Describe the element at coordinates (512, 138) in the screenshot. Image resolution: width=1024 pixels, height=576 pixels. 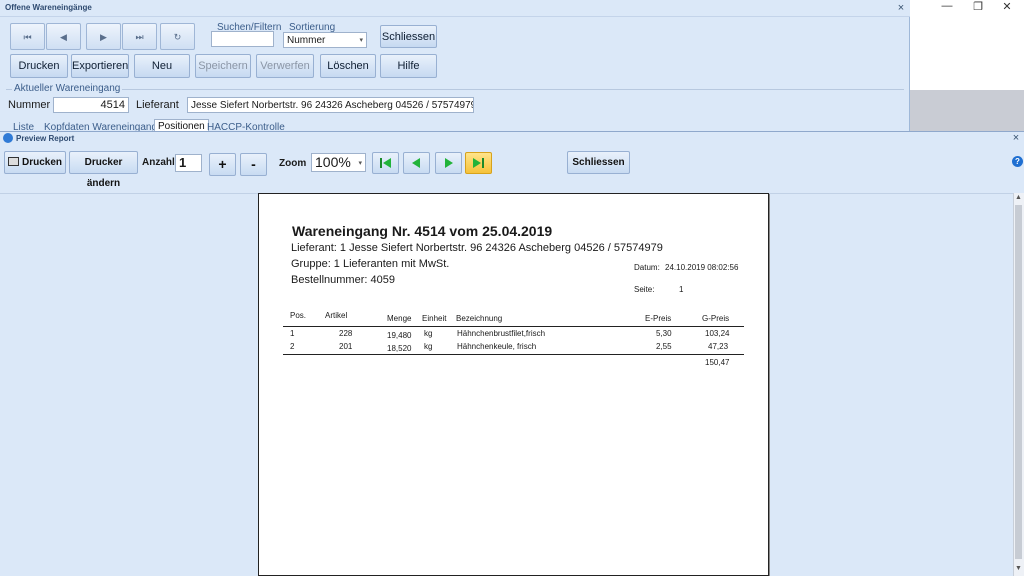
I see `preview-titlebar` at that location.